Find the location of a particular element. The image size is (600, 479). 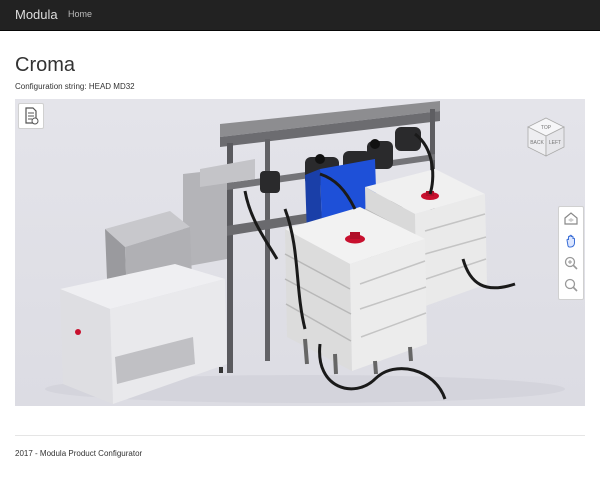

configuration-string: Configuration string: HEAD MD32 is located at coordinates (75, 86).